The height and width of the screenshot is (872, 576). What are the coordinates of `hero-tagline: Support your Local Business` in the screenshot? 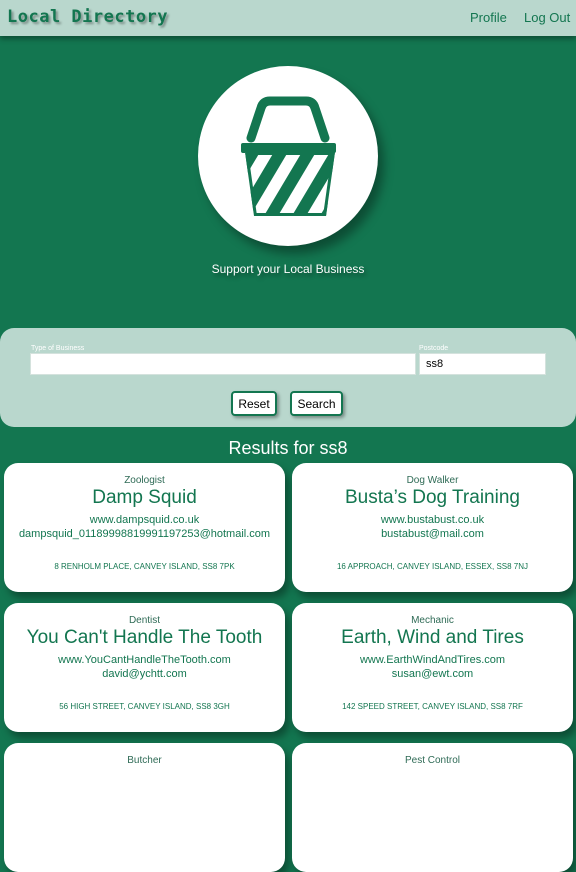 It's located at (288, 269).